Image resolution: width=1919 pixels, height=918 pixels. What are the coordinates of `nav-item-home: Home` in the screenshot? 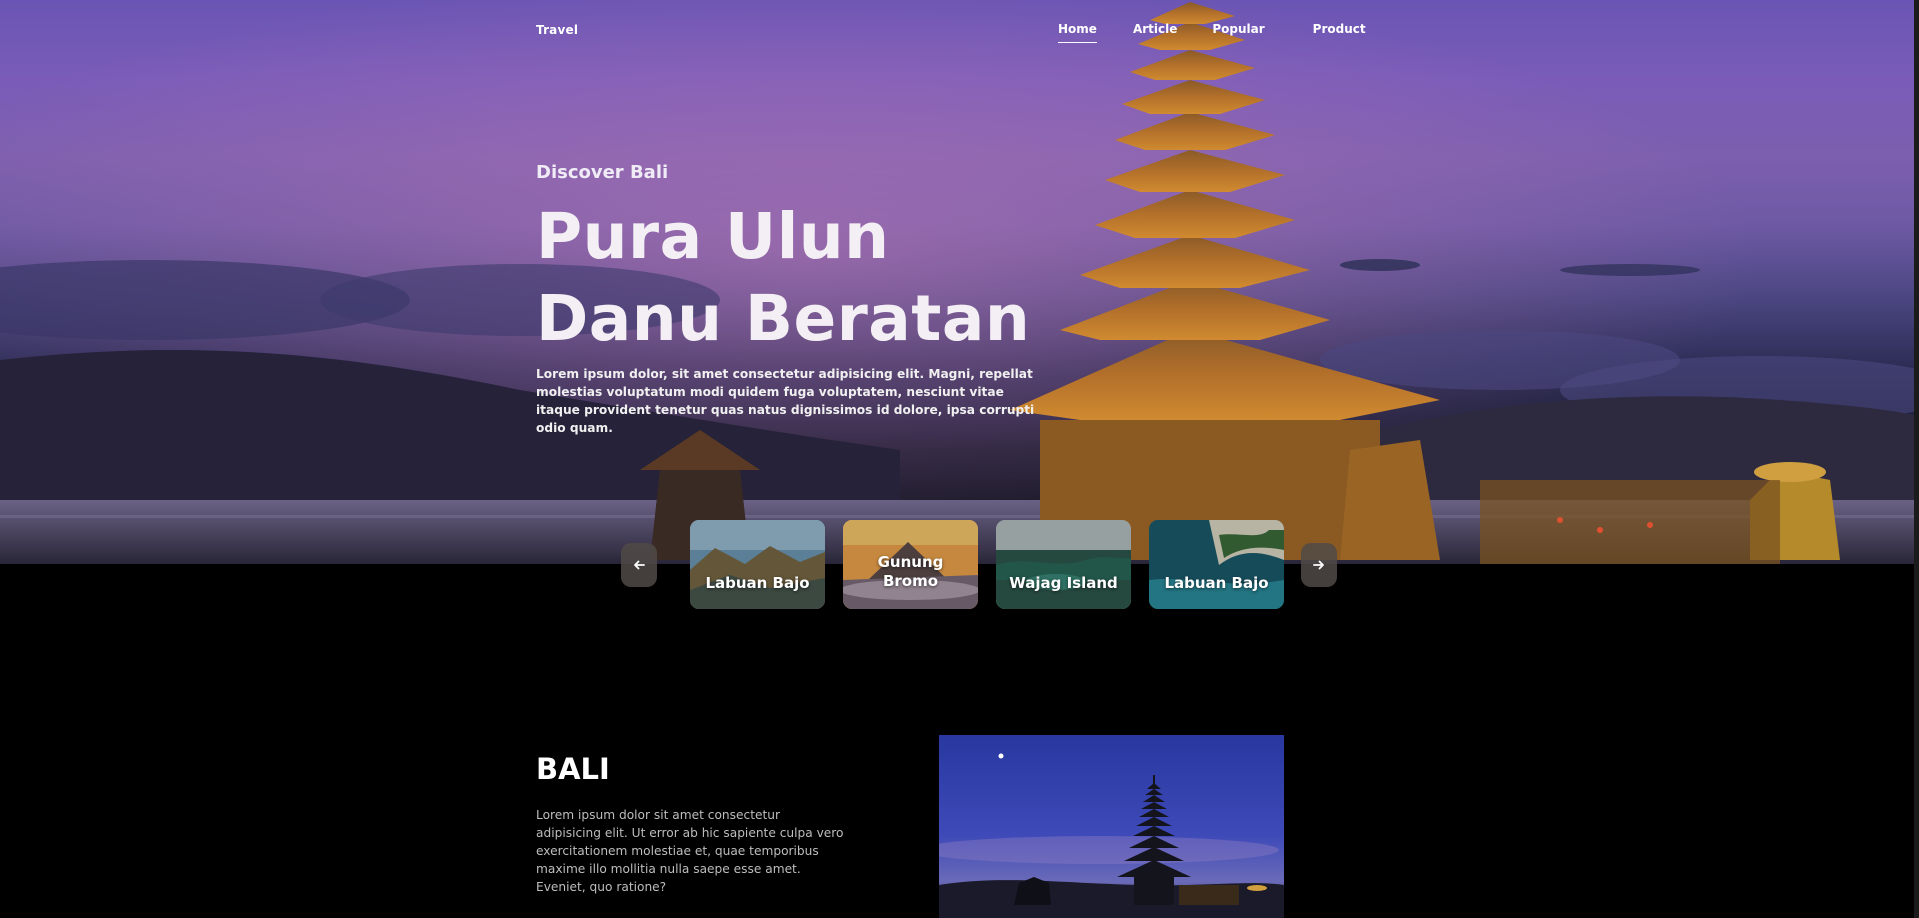 It's located at (1077, 32).